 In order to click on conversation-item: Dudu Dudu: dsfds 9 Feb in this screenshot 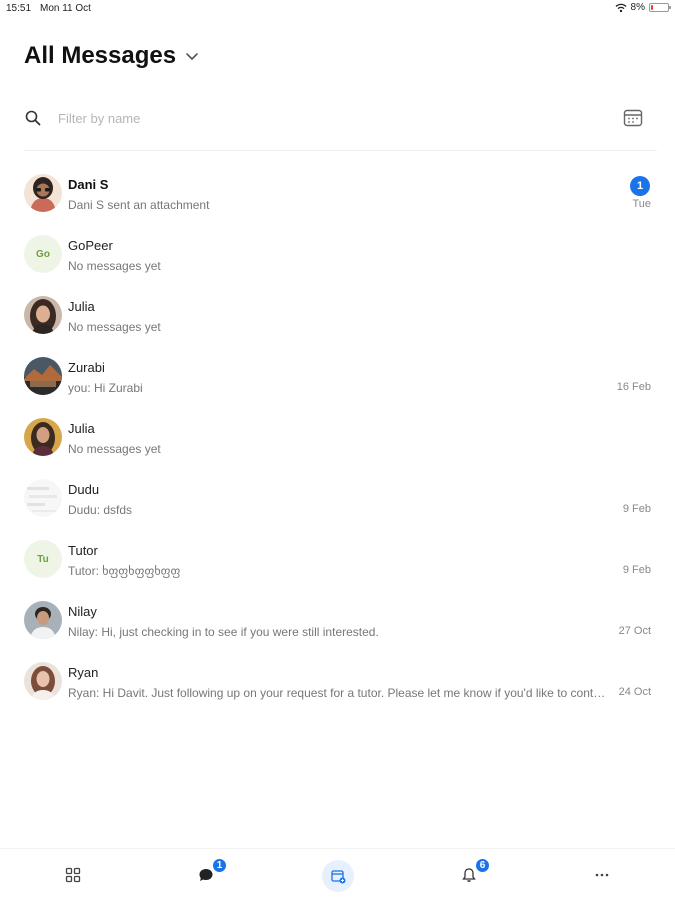, I will do `click(337, 499)`.